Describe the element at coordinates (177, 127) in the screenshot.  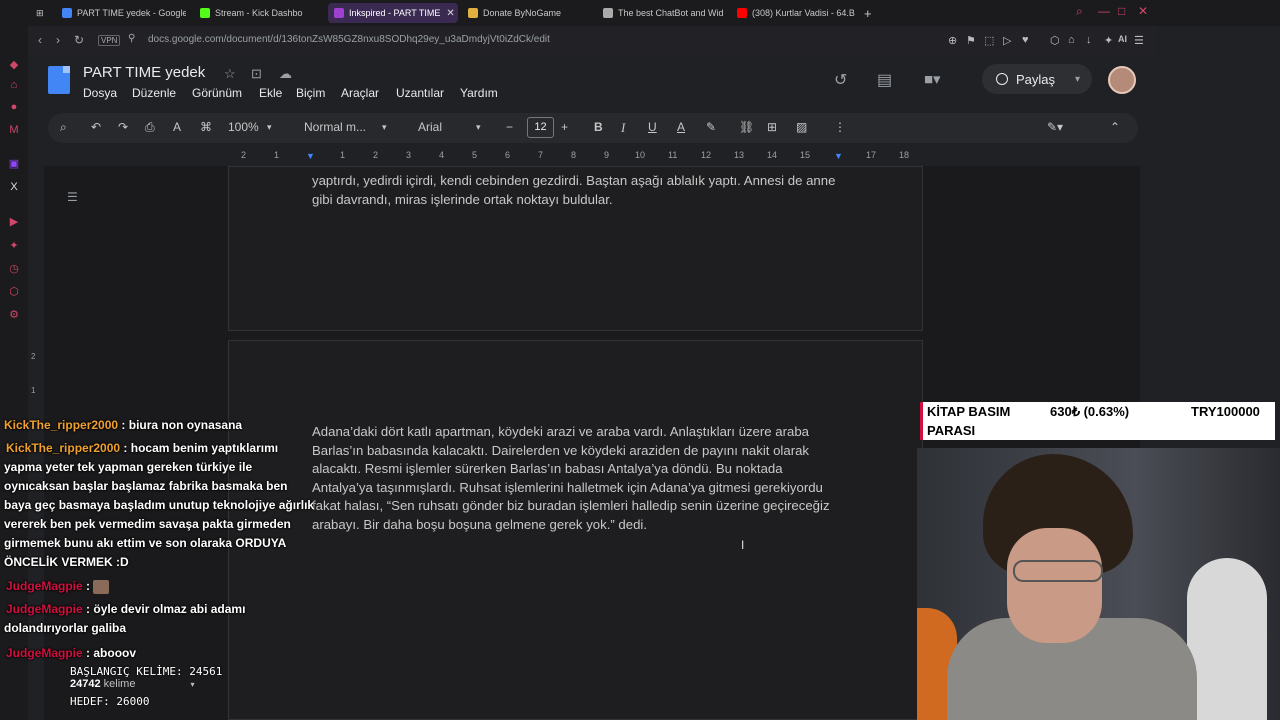
I see `spellcheck-icon: A` at that location.